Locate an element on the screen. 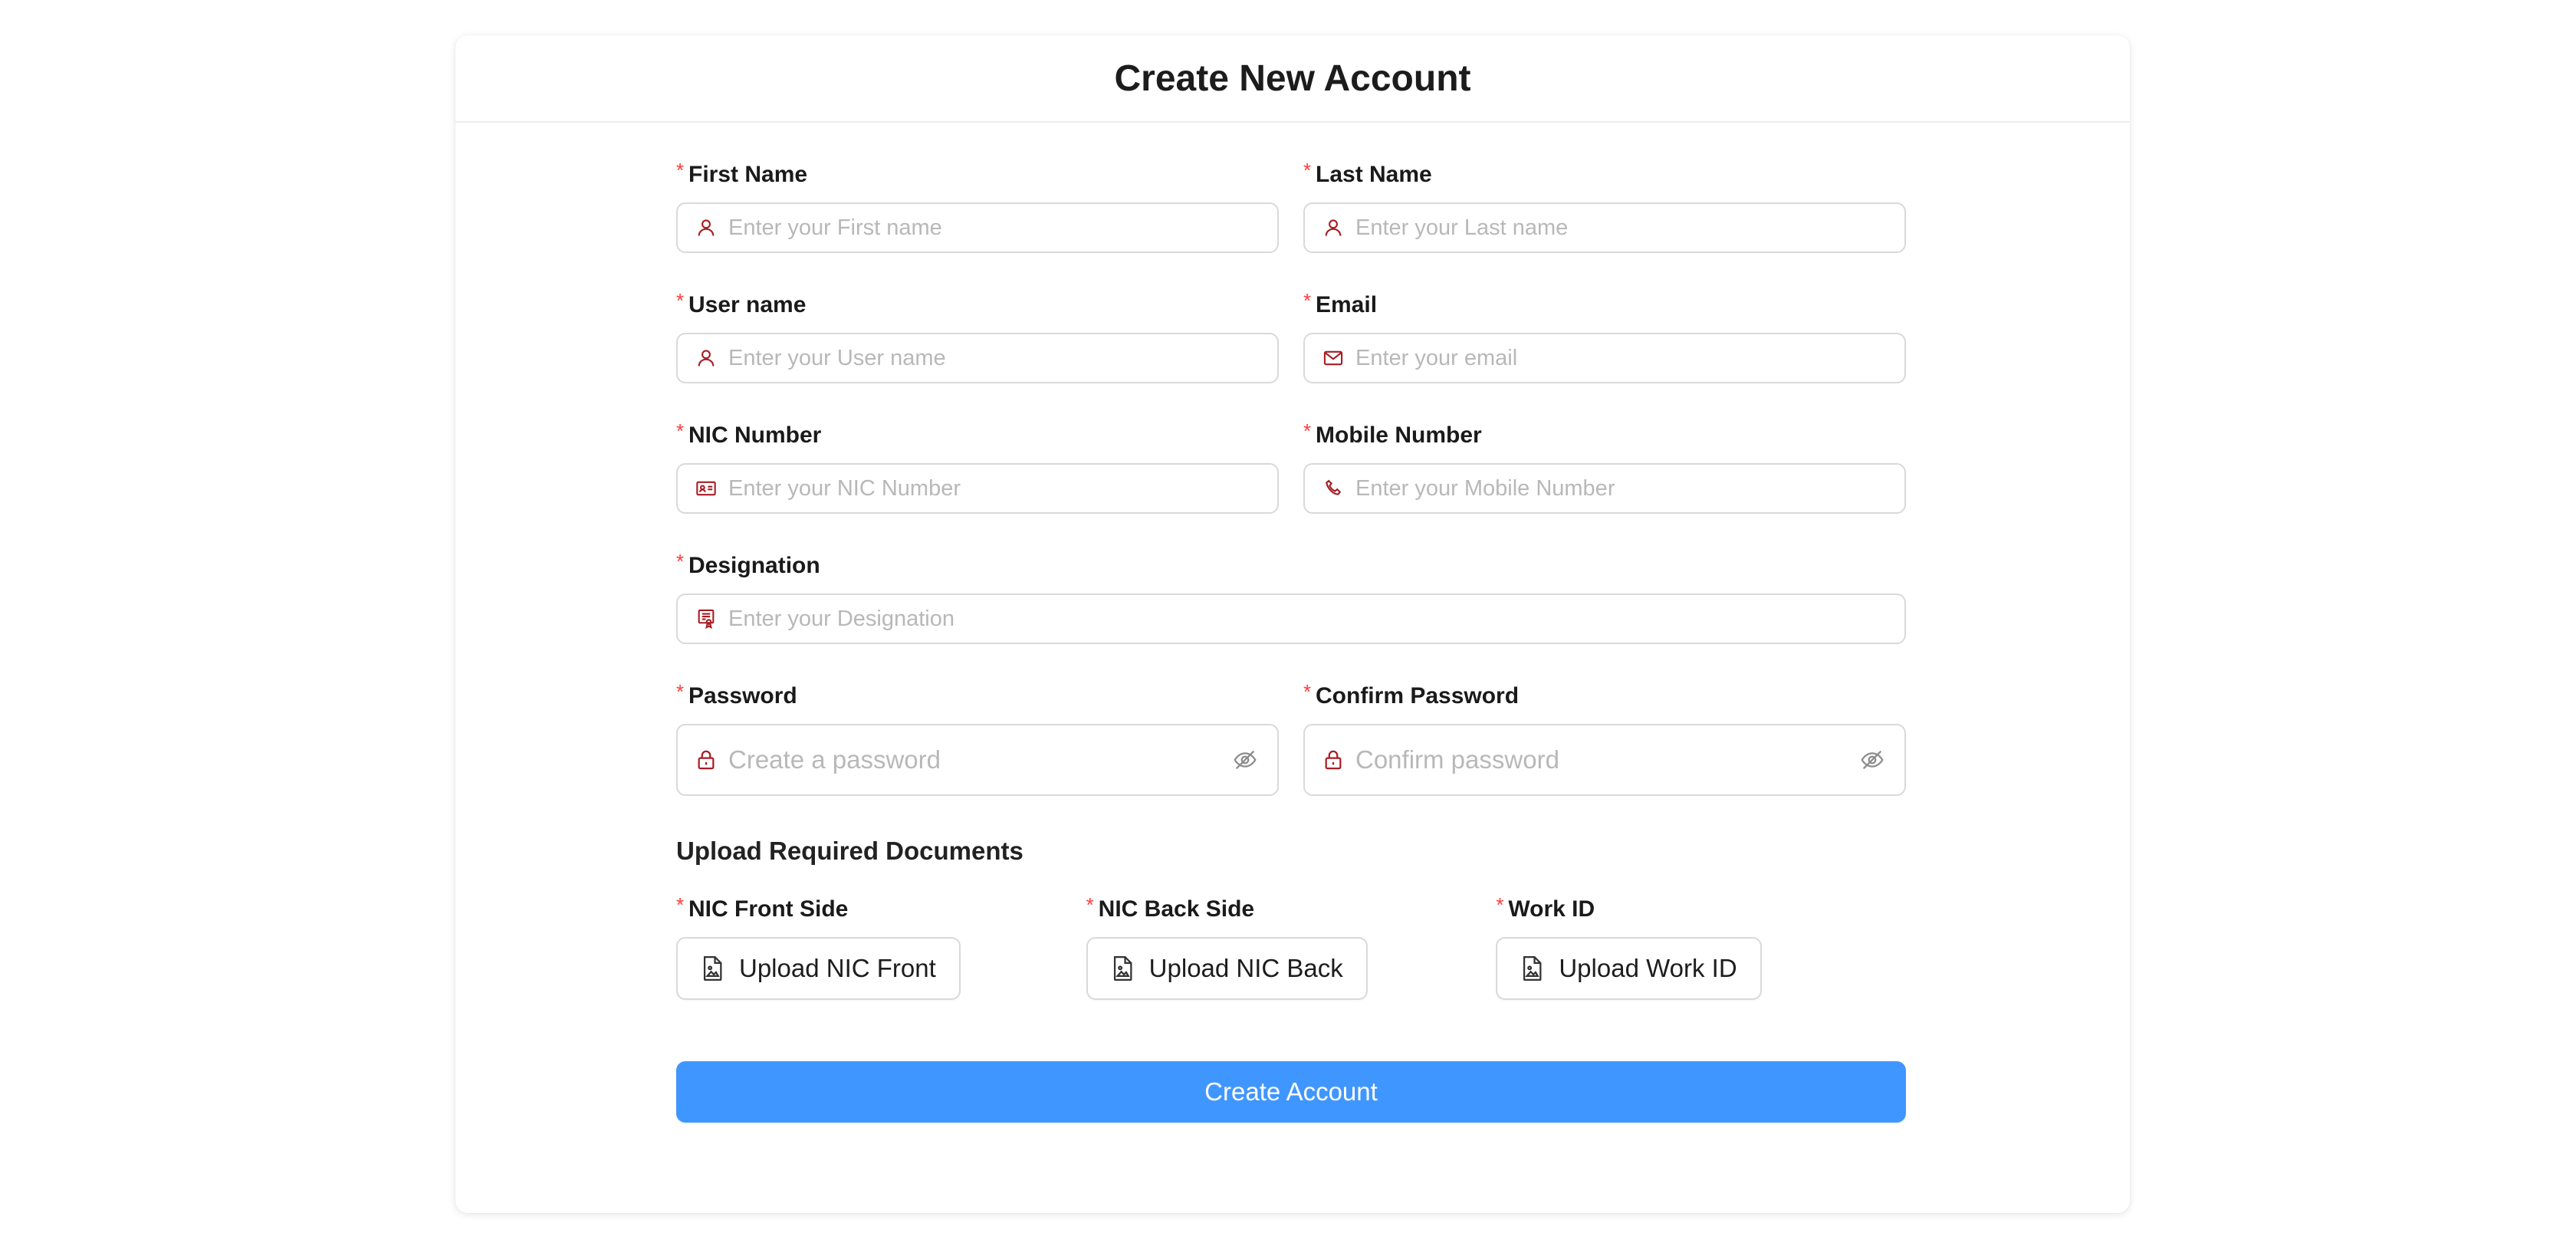 Image resolution: width=2576 pixels, height=1256 pixels. upload-work-id-button: Upload Work ID is located at coordinates (1629, 969).